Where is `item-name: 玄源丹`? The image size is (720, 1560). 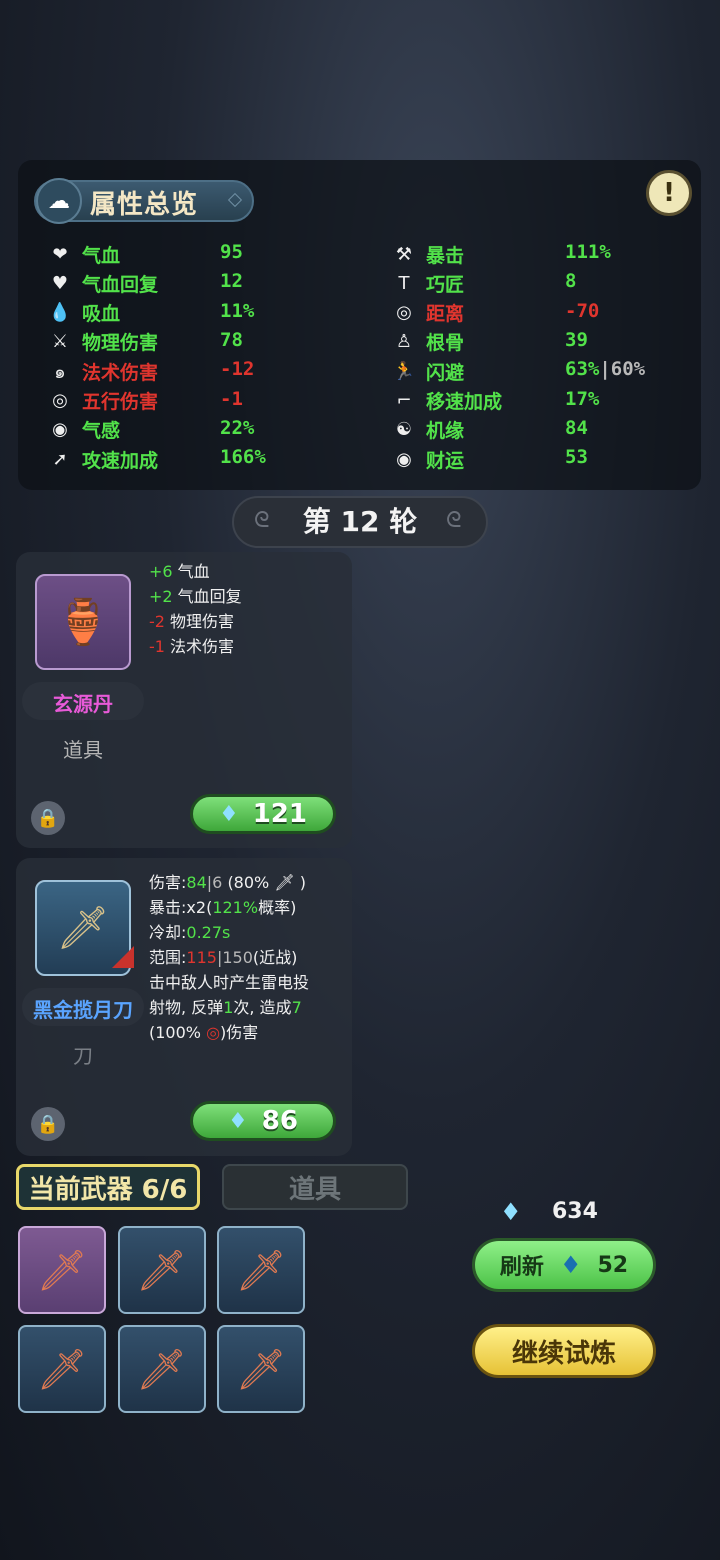 item-name: 玄源丹 is located at coordinates (83, 704).